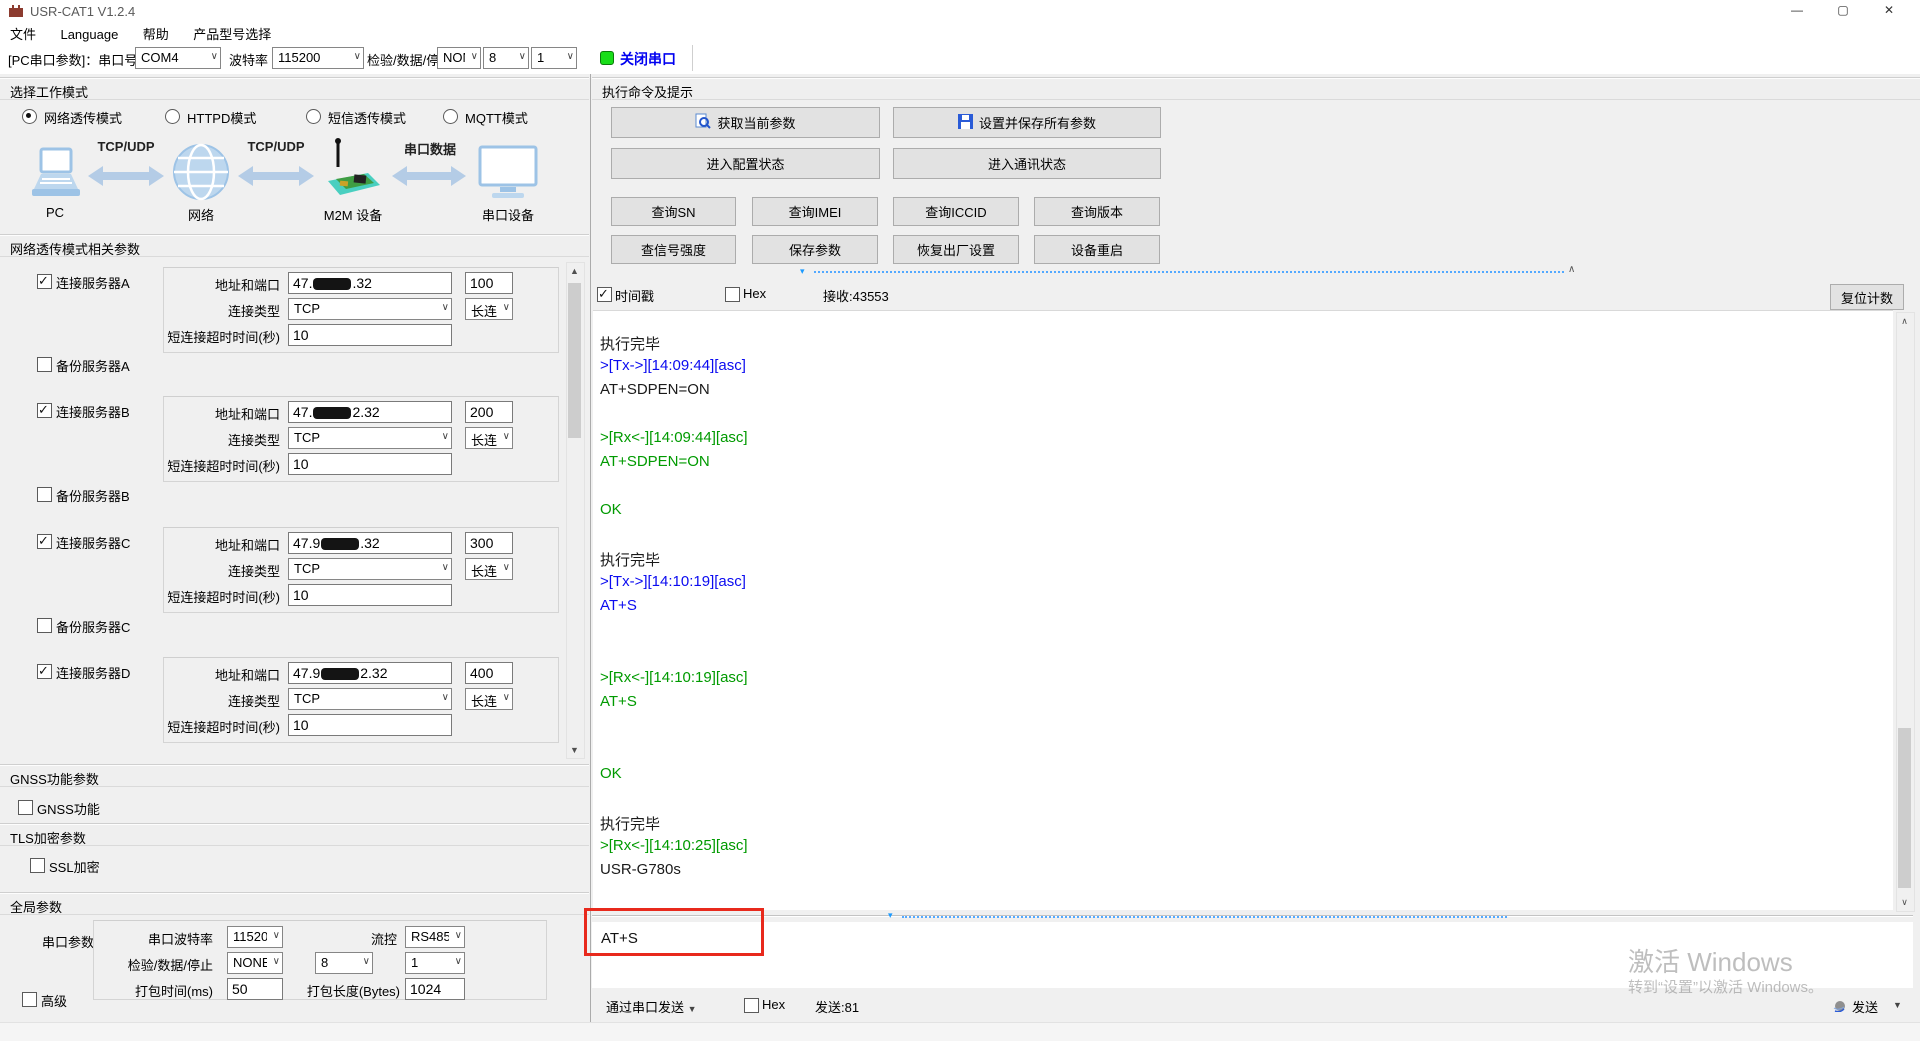 This screenshot has width=1920, height=1041. I want to click on server-c-address-input: 47.9.32, so click(370, 543).